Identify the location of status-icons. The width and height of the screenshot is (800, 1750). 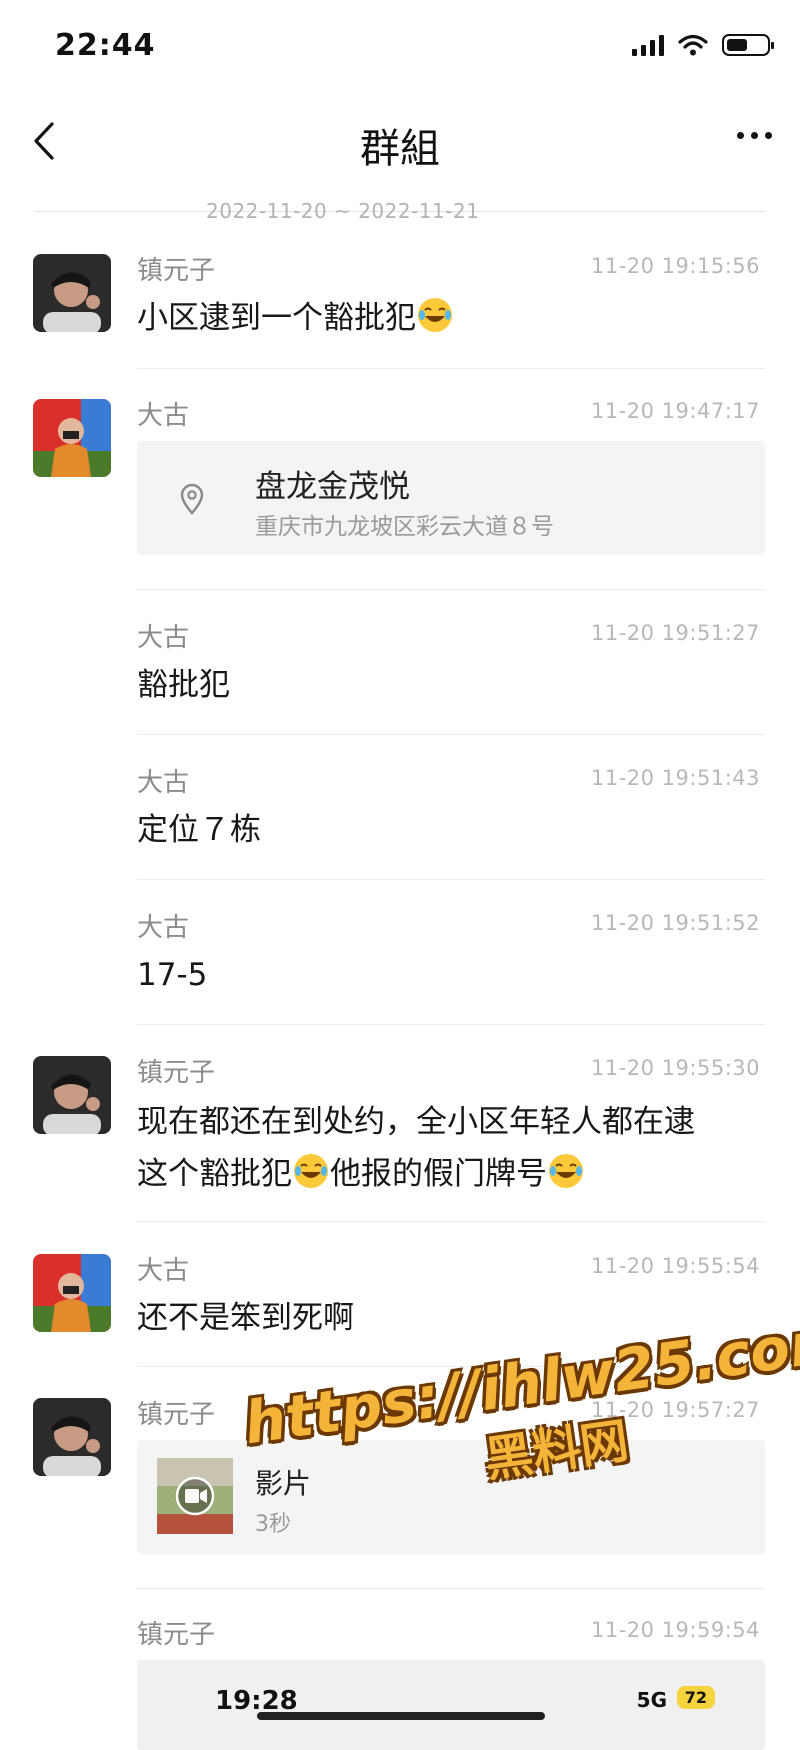
(703, 45).